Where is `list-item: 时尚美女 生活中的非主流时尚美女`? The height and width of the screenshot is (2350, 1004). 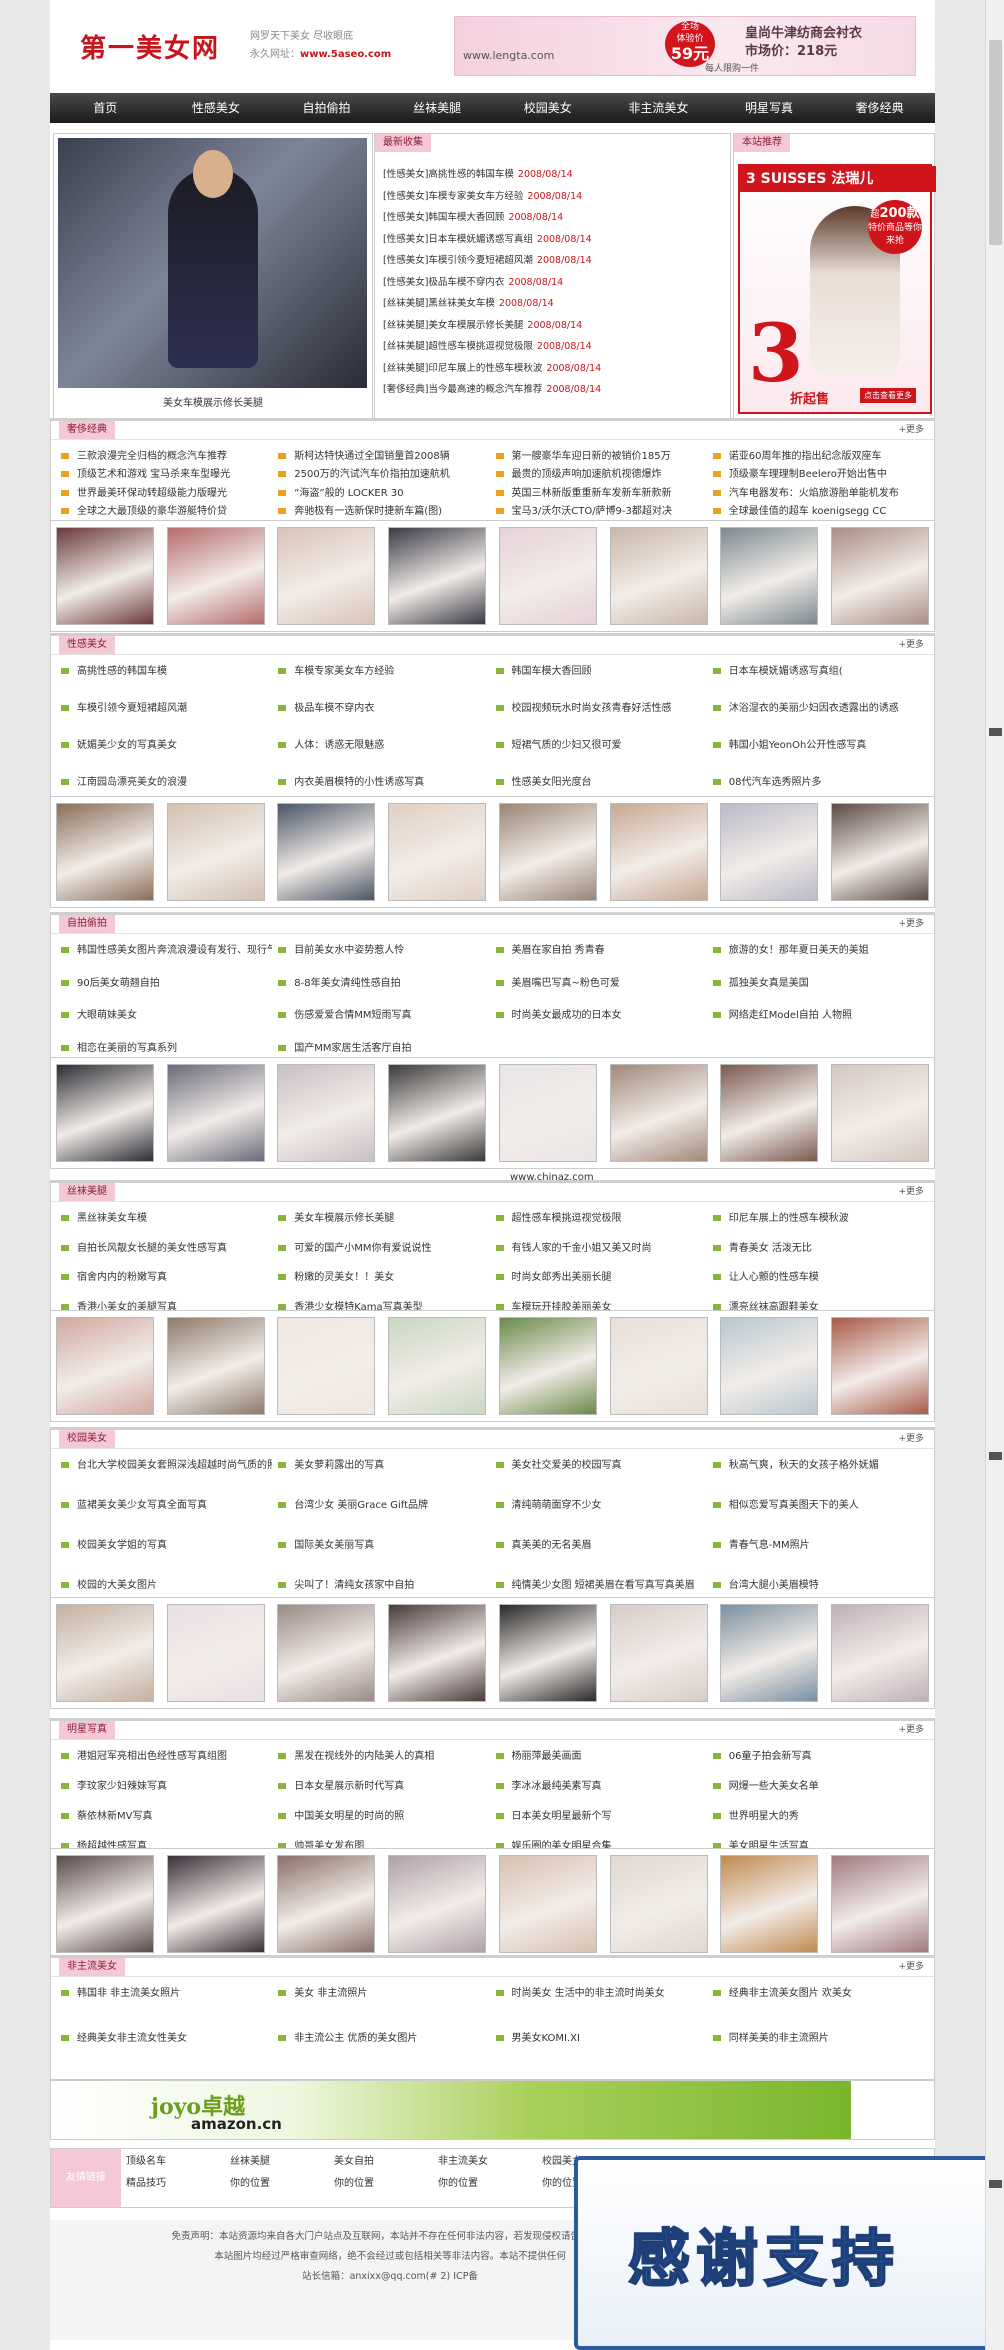 list-item: 时尚美女 生活中的非主流时尚美女 is located at coordinates (601, 2005).